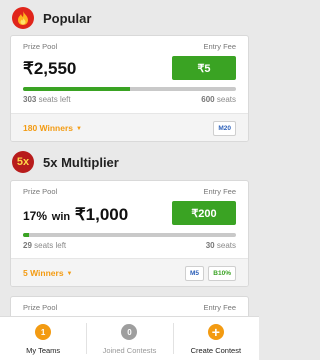  I want to click on plus-icon: +, so click(215, 332).